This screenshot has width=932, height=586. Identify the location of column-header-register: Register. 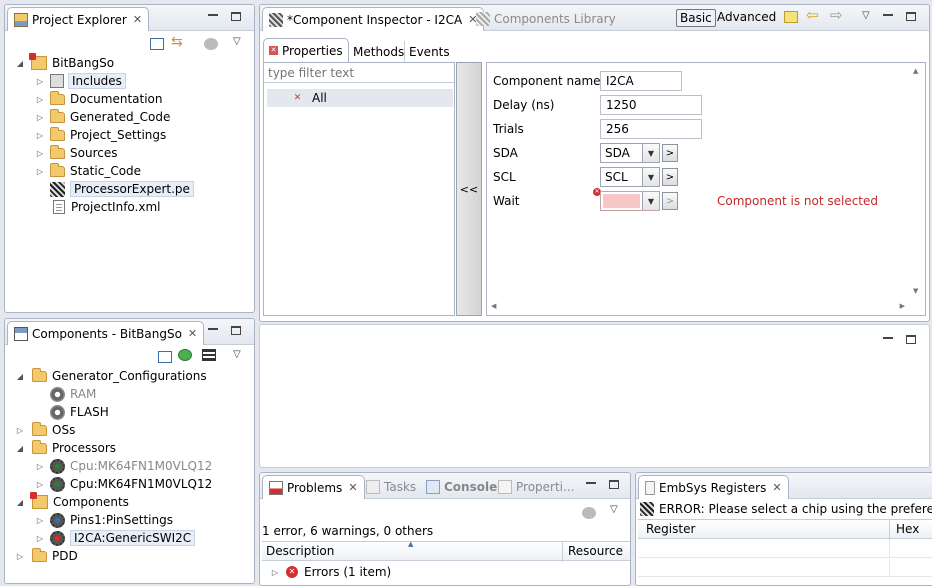
(670, 529).